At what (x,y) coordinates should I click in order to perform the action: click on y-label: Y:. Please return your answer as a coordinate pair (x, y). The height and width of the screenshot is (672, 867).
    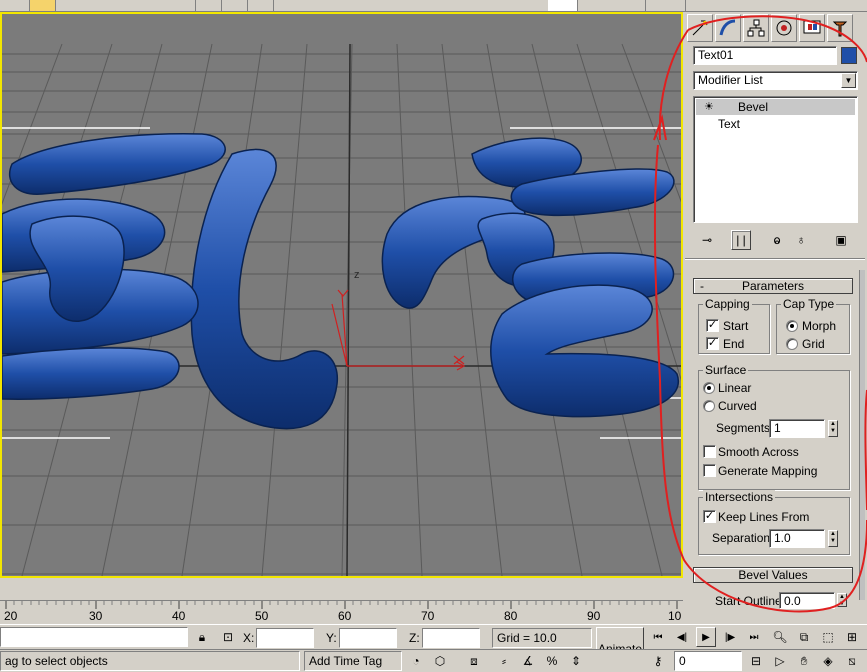
    Looking at the image, I should click on (331, 638).